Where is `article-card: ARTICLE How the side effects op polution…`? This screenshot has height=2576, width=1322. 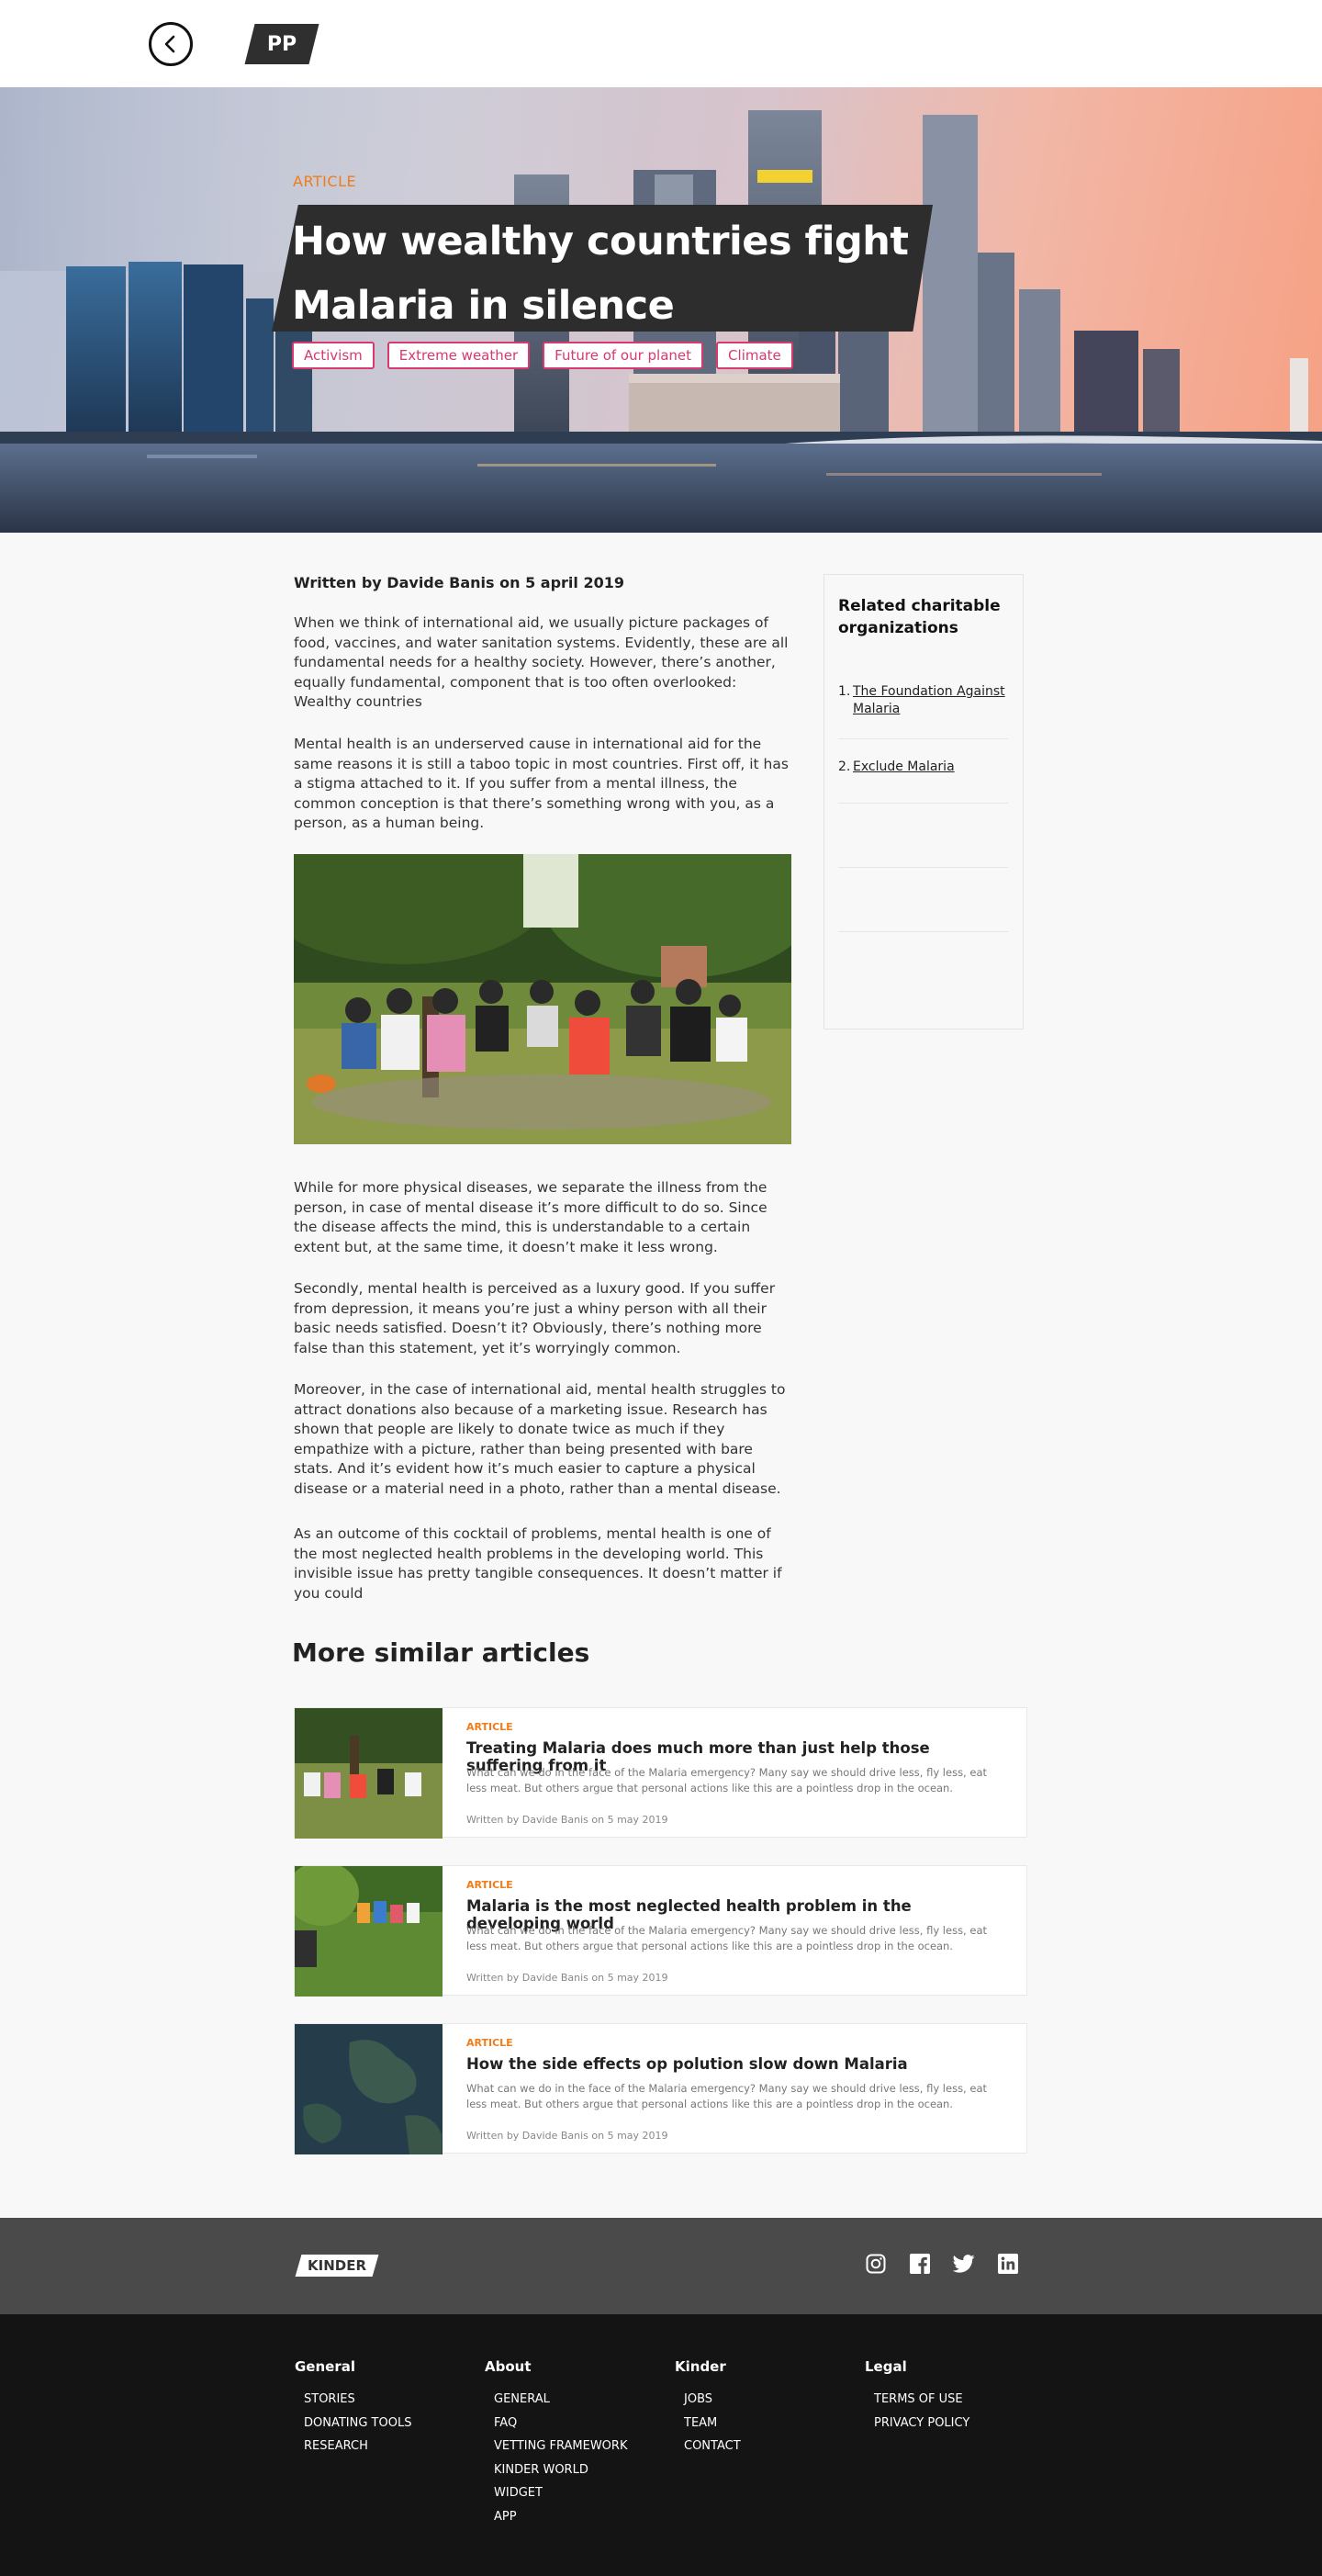
article-card: ARTICLE How the side effects op polution… is located at coordinates (660, 2088).